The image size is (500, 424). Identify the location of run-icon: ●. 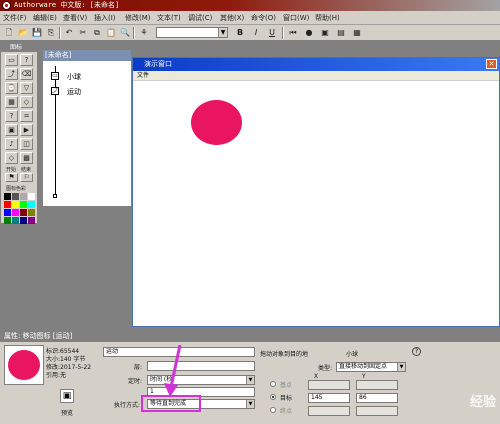
(309, 32).